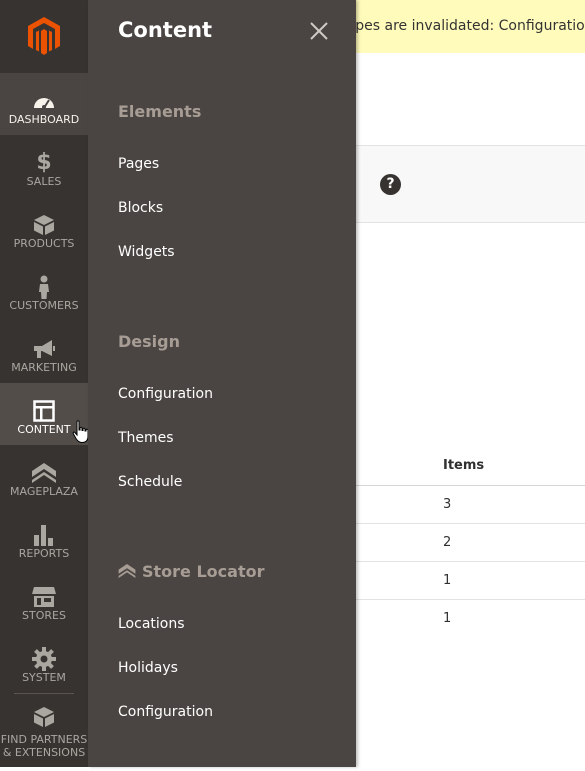 The height and width of the screenshot is (771, 585). Describe the element at coordinates (44, 491) in the screenshot. I see `menu-label: MAGEPLAZA` at that location.